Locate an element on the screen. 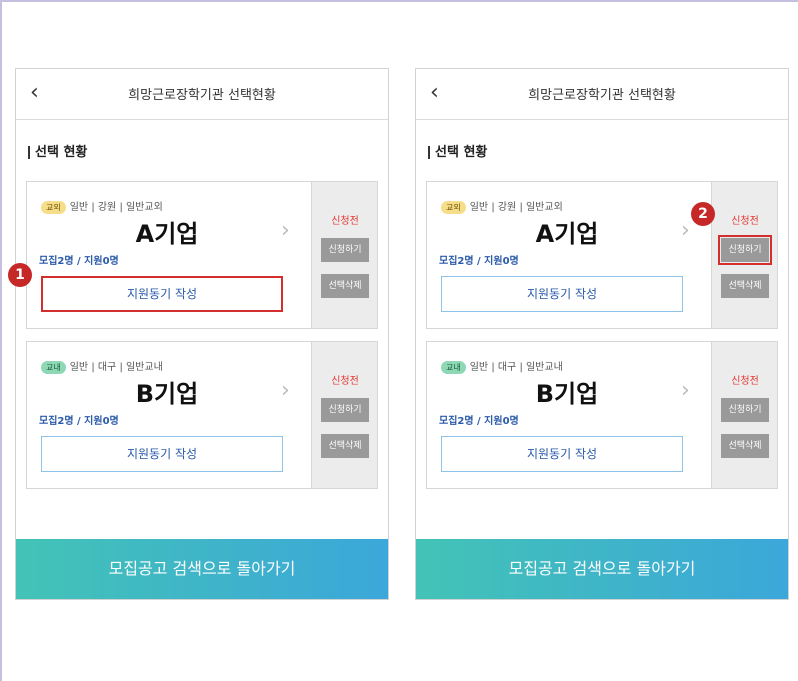 The width and height of the screenshot is (798, 681). frame-border-top is located at coordinates (399, 1).